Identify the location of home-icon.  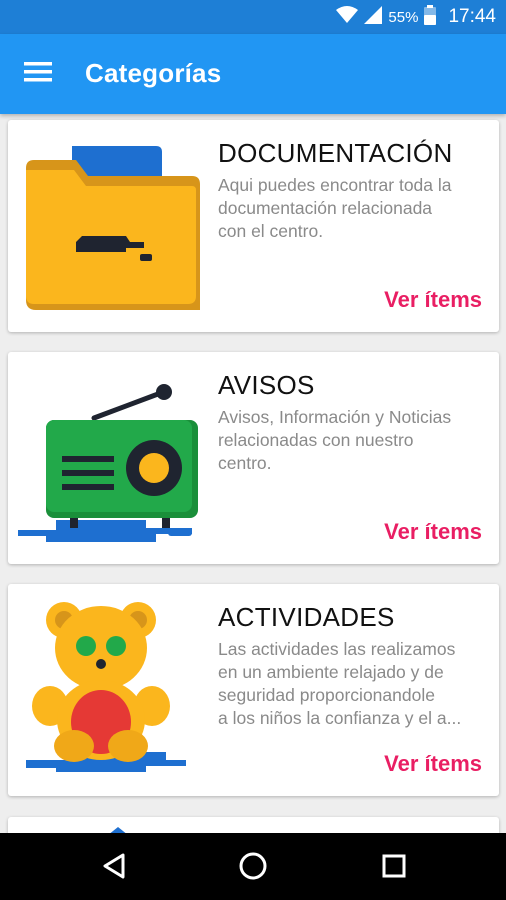
(253, 868).